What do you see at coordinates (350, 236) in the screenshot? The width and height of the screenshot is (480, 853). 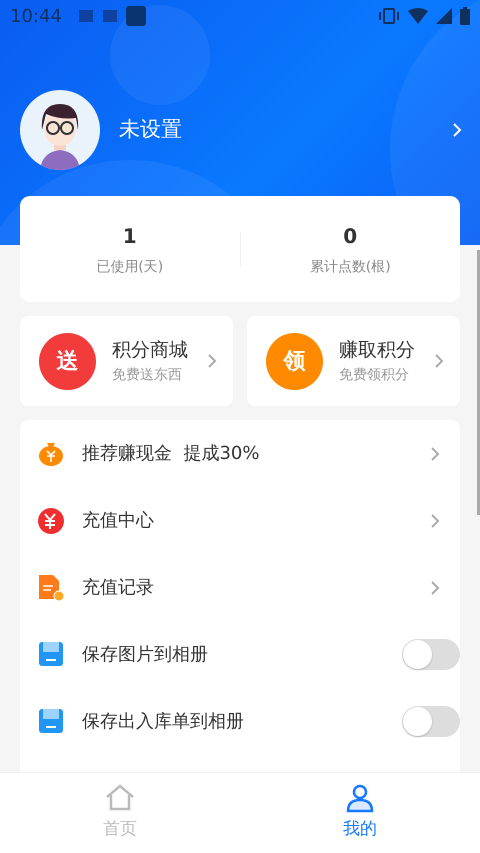 I see `stat-value: 0` at bounding box center [350, 236].